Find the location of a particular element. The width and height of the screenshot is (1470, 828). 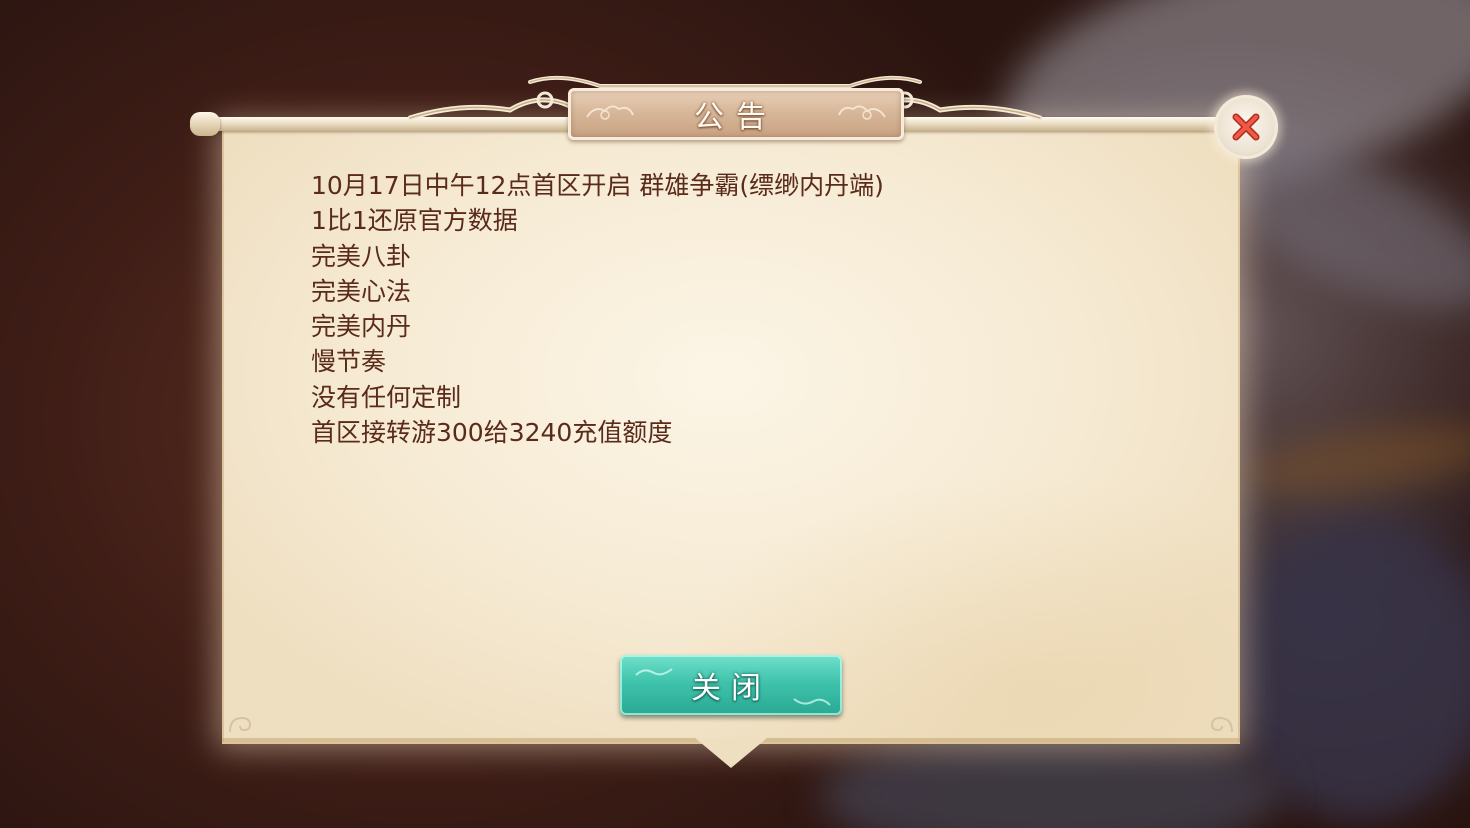

close-x-button is located at coordinates (1246, 127).